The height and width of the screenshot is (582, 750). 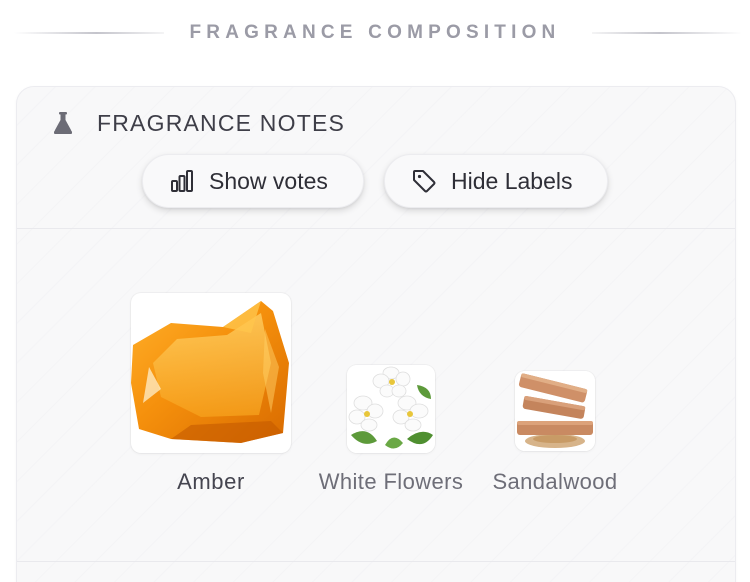 I want to click on card-title-row: FRAGRANCE NOTES, so click(x=198, y=123).